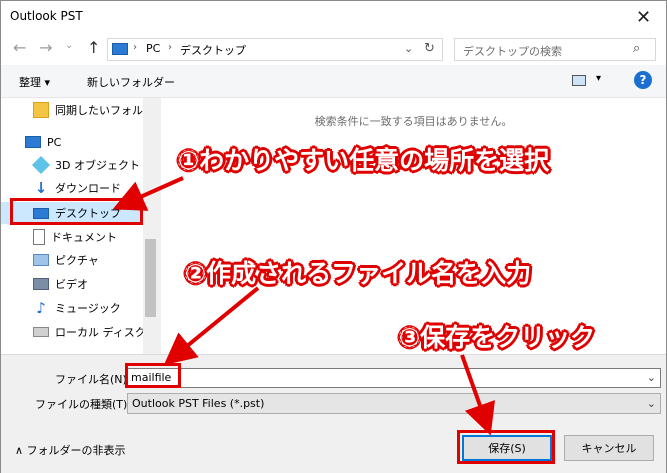 The image size is (667, 473). What do you see at coordinates (41, 188) in the screenshot?
I see `download-icon: ↓` at bounding box center [41, 188].